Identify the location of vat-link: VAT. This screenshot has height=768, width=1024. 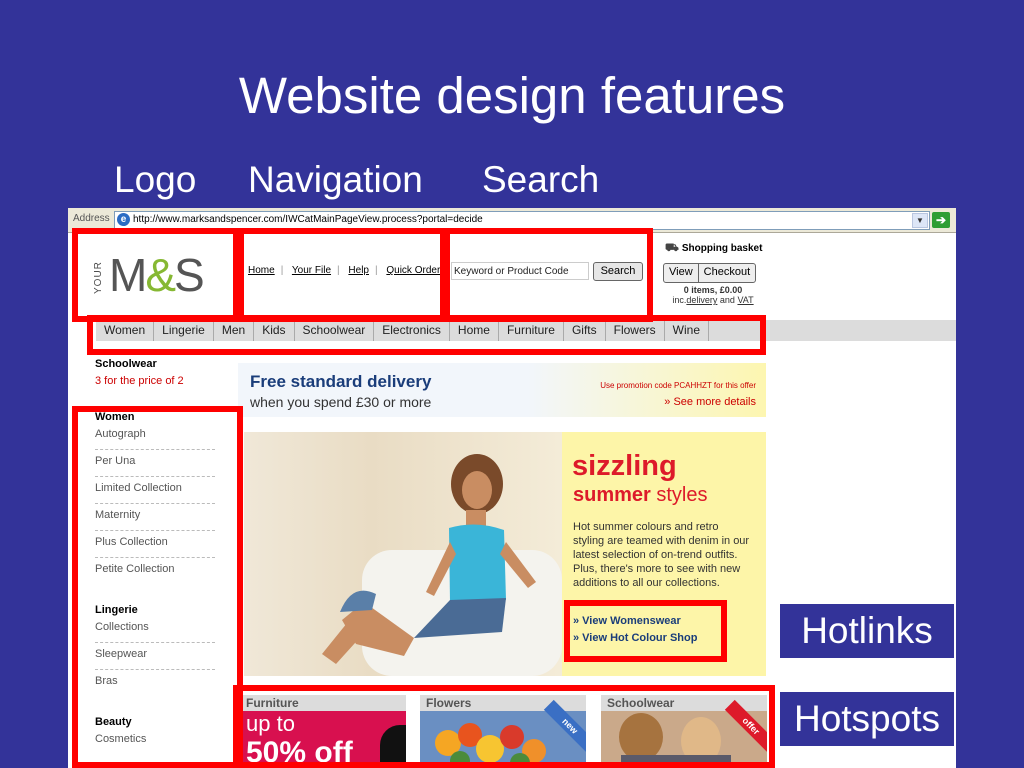
(745, 300).